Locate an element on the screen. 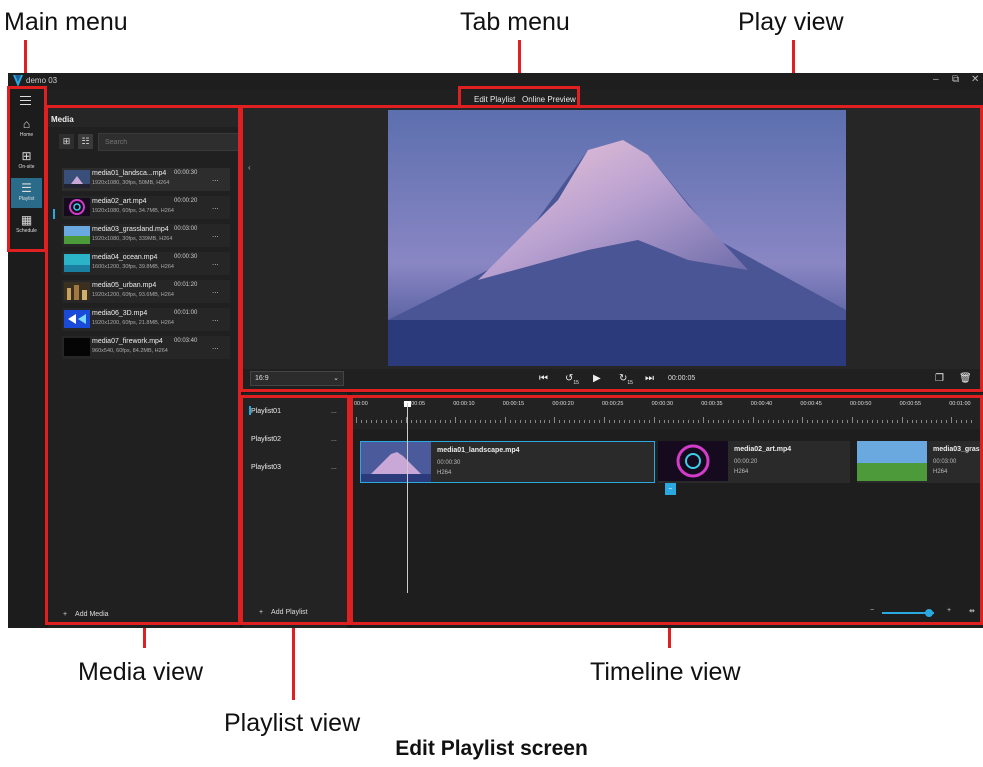 This screenshot has width=983, height=767. media-thumbnail-urban is located at coordinates (77, 291).